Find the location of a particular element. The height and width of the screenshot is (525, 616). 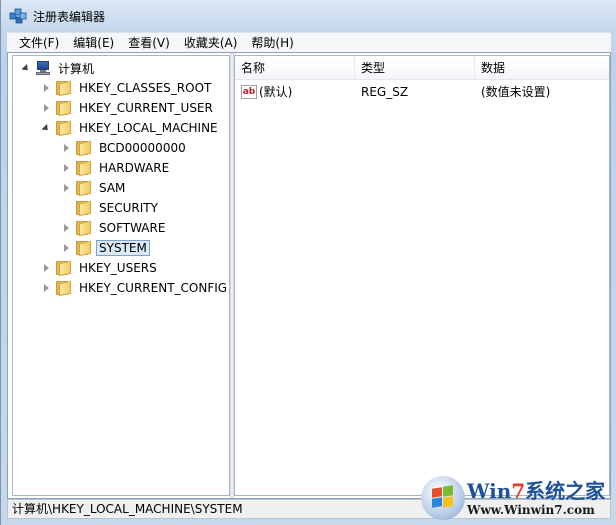

tree-item-security: SECURITY is located at coordinates (111, 208).